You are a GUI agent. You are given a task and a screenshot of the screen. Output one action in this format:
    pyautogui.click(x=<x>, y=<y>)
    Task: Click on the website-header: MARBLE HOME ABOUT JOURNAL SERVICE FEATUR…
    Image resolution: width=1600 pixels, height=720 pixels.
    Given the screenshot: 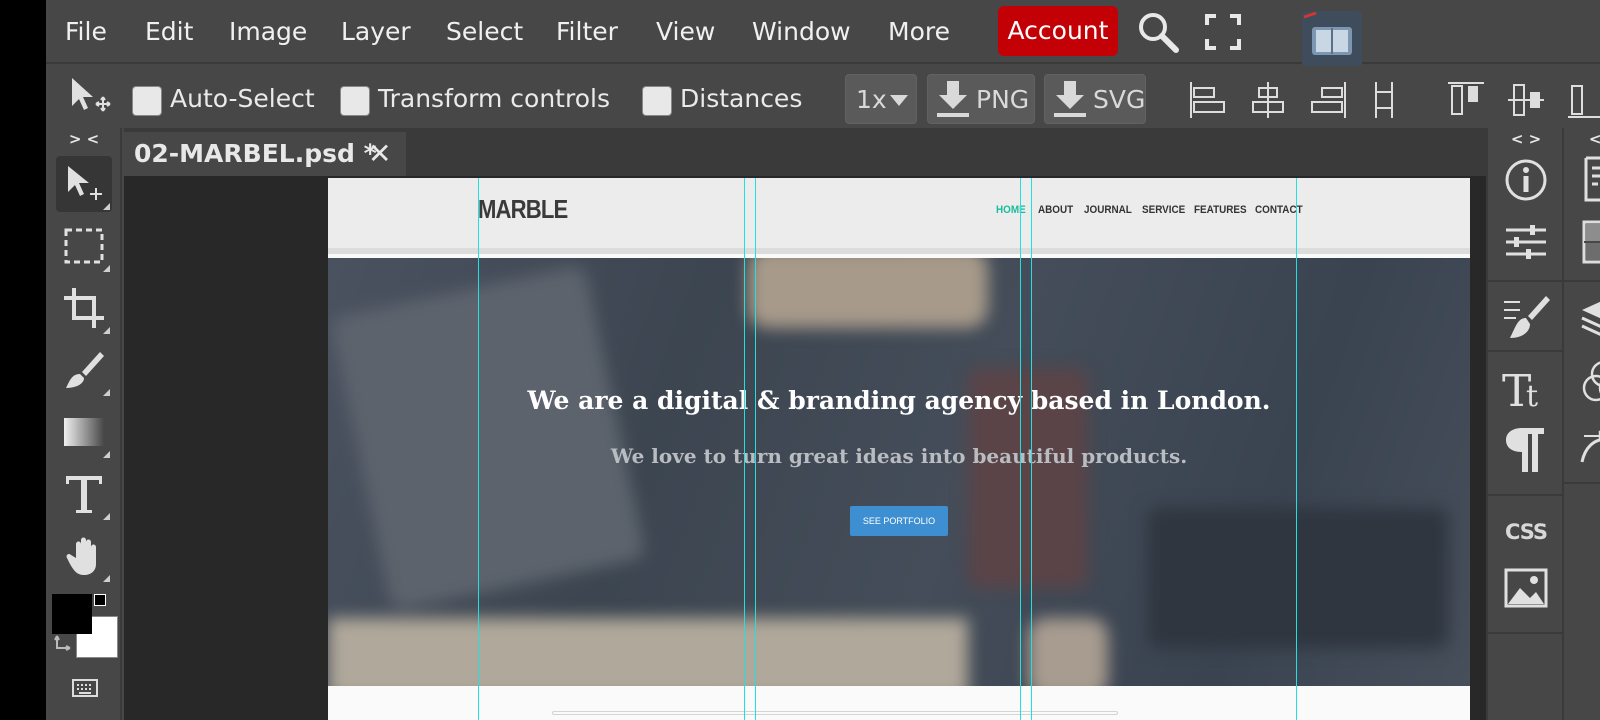 What is the action you would take?
    pyautogui.click(x=899, y=216)
    